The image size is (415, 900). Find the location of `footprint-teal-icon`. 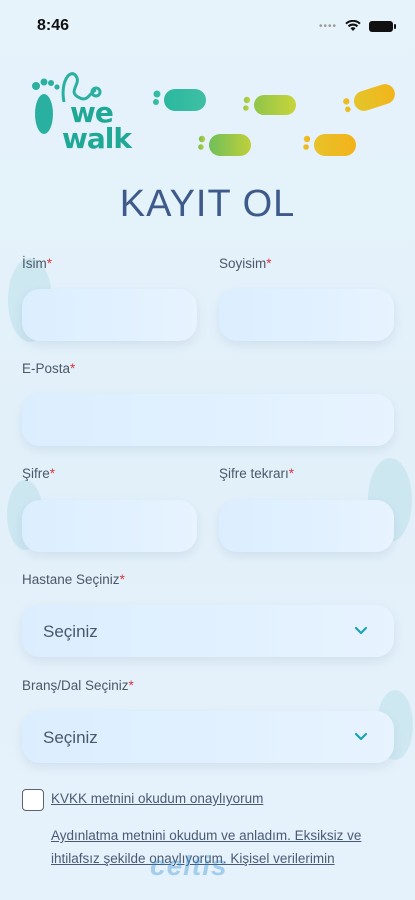

footprint-teal-icon is located at coordinates (179, 100).